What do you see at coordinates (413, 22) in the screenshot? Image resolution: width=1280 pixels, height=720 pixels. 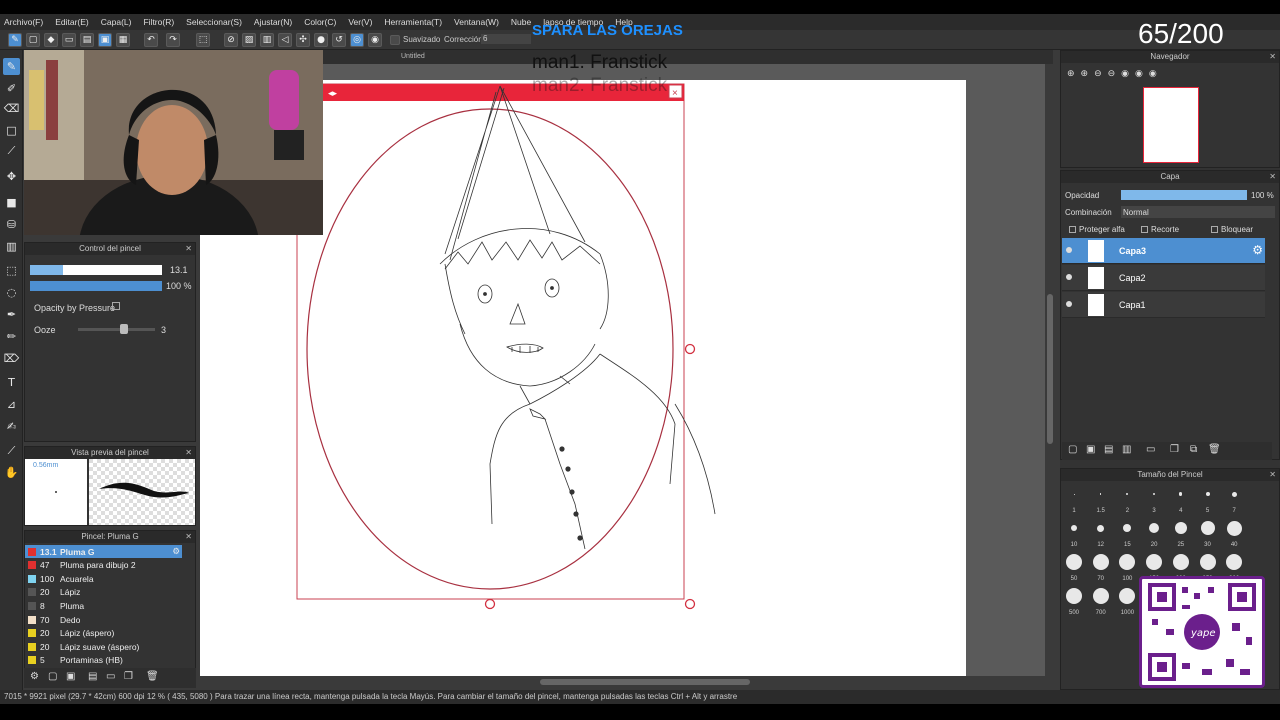 I see `menu-herramienta: Herramienta(T)` at bounding box center [413, 22].